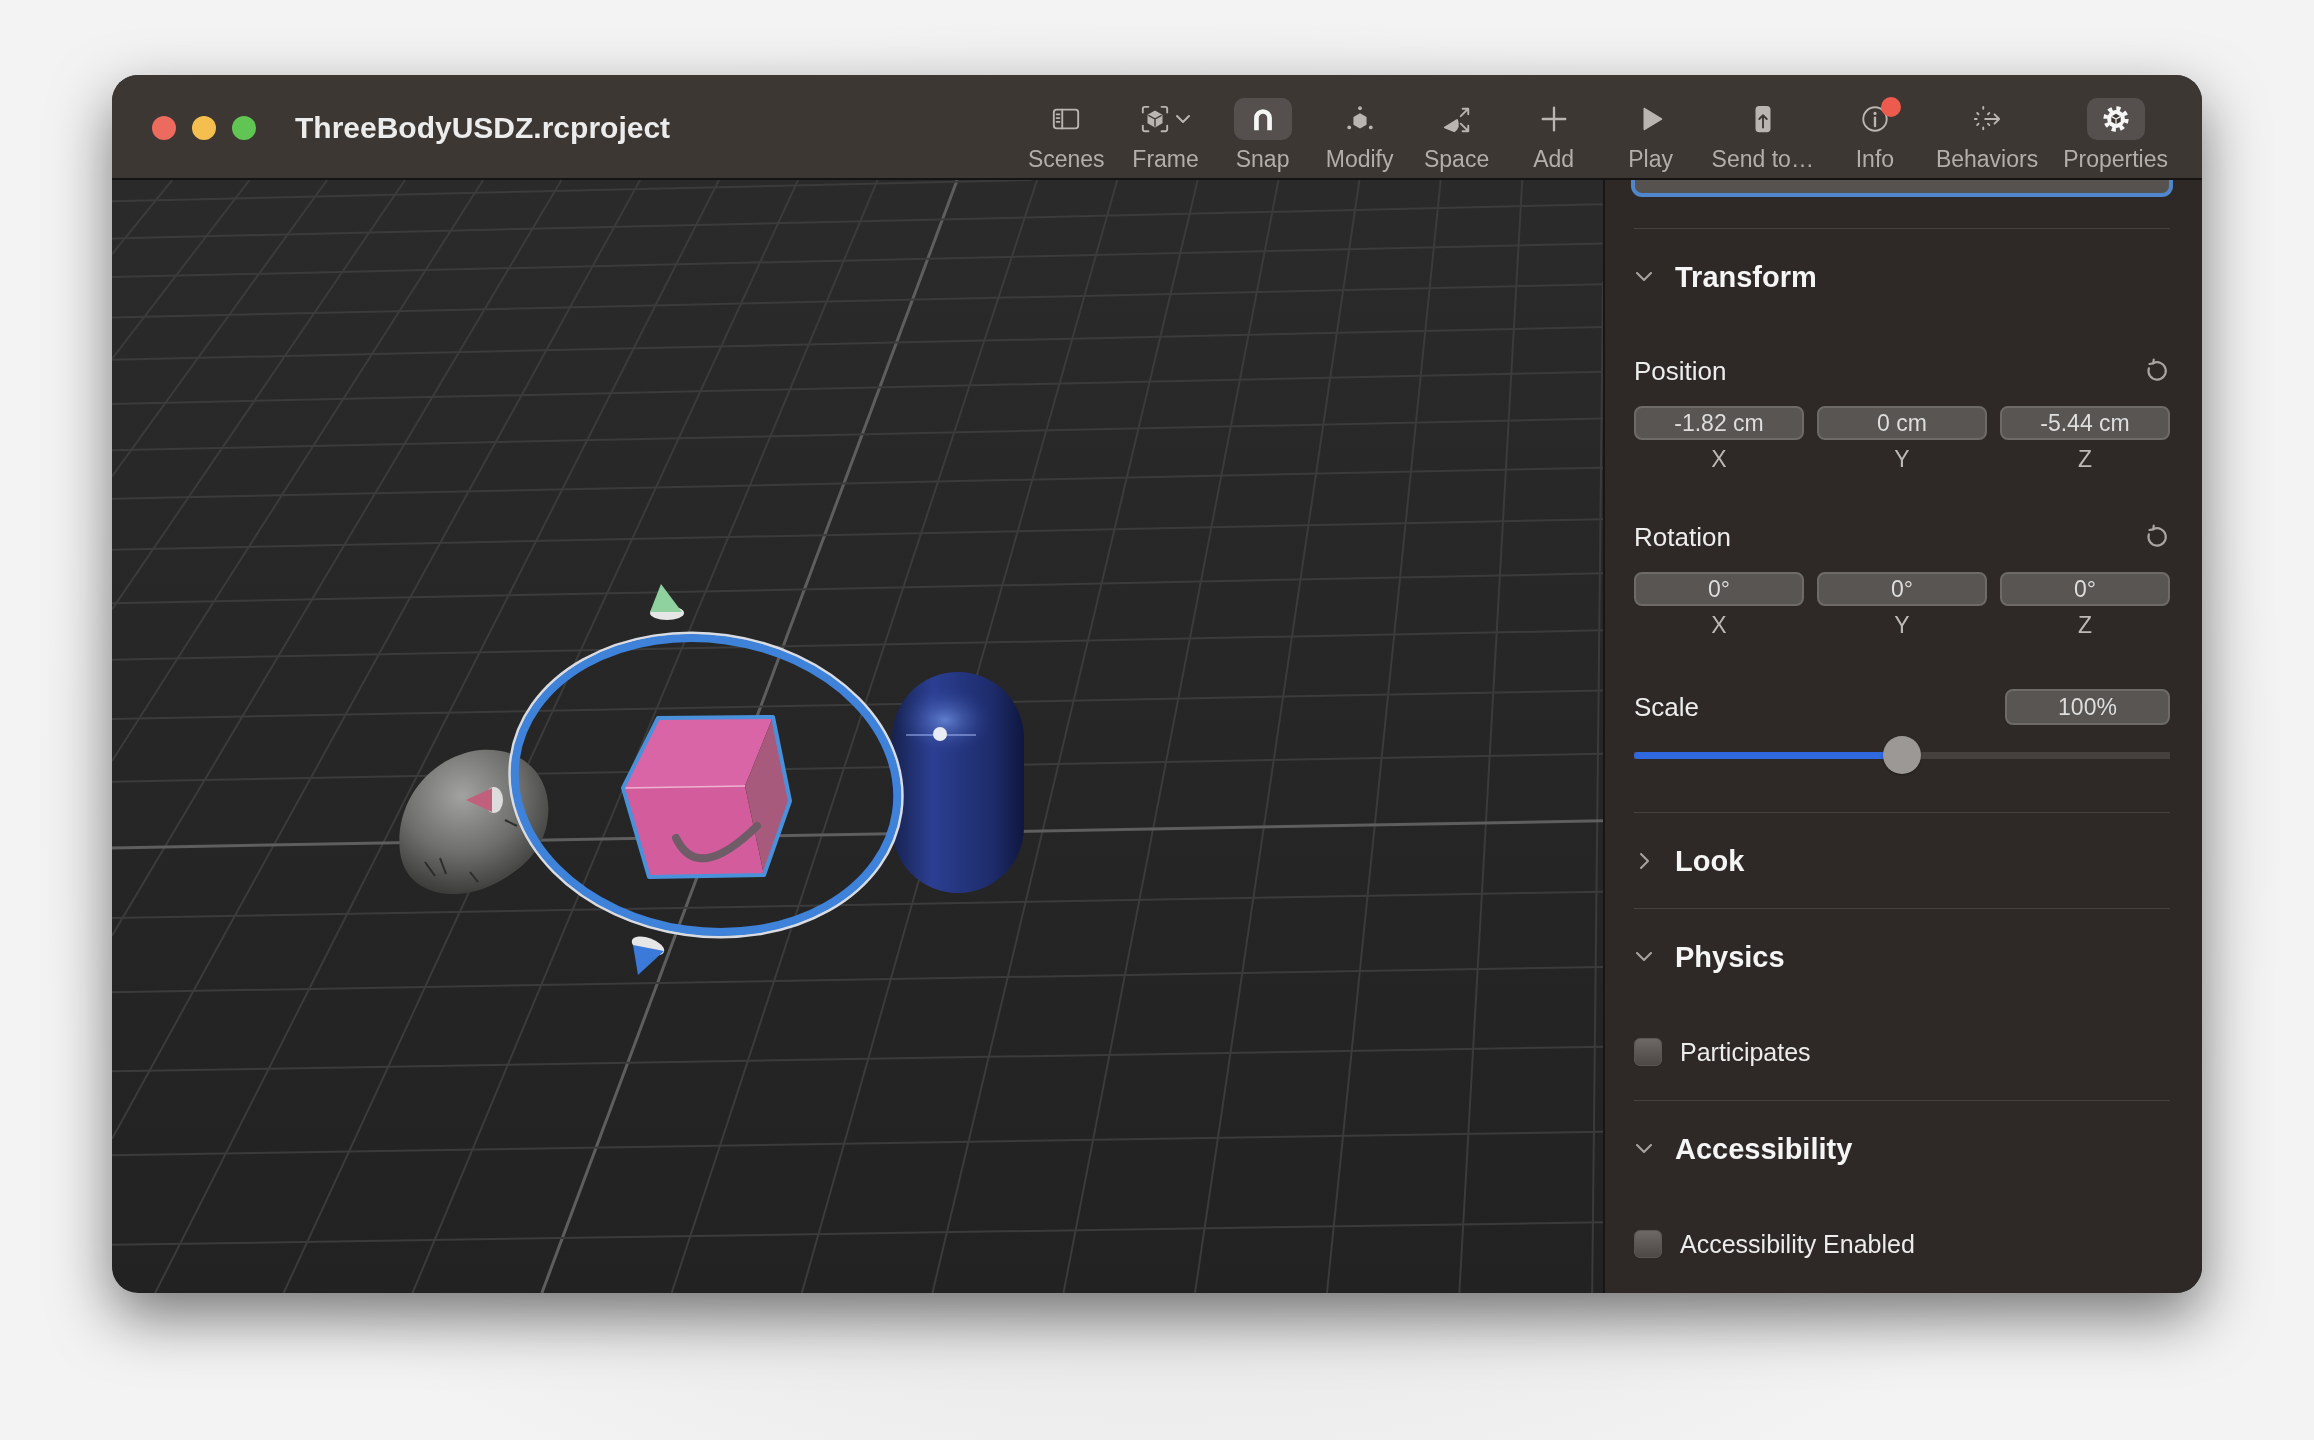 This screenshot has height=1440, width=2314. Describe the element at coordinates (1165, 135) in the screenshot. I see `toolbar-button: Frame` at that location.